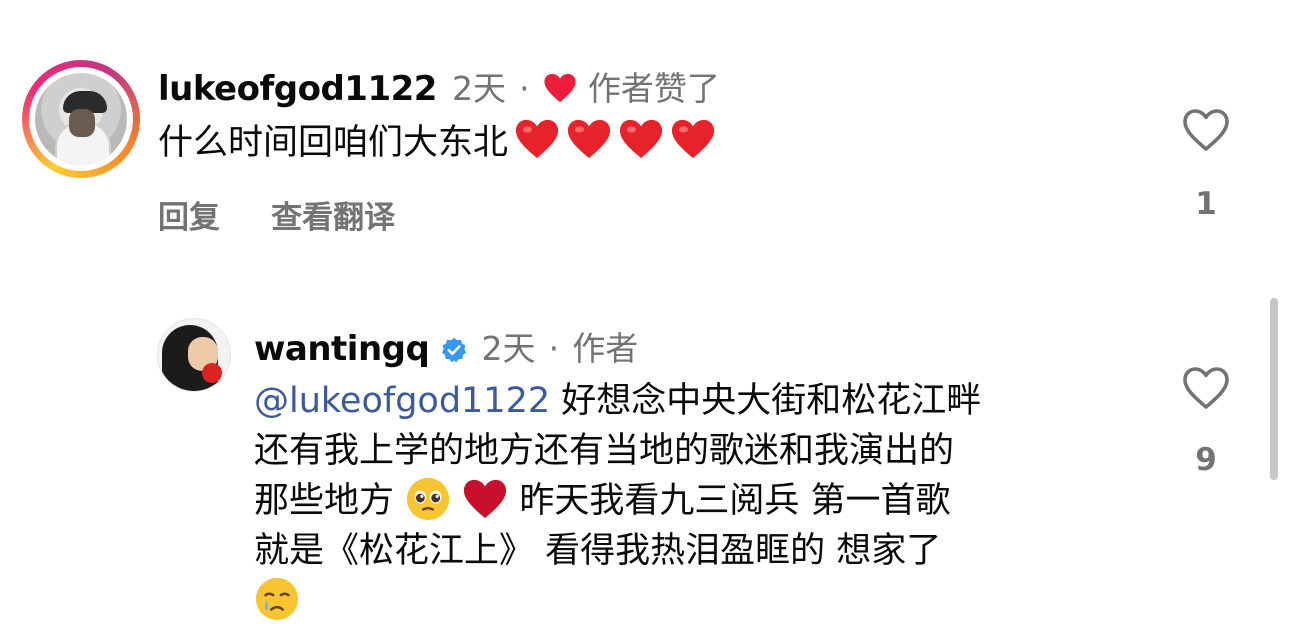 Image resolution: width=1290 pixels, height=626 pixels. What do you see at coordinates (333, 143) in the screenshot?
I see `comment-text: 什么时间回咱们大东北` at bounding box center [333, 143].